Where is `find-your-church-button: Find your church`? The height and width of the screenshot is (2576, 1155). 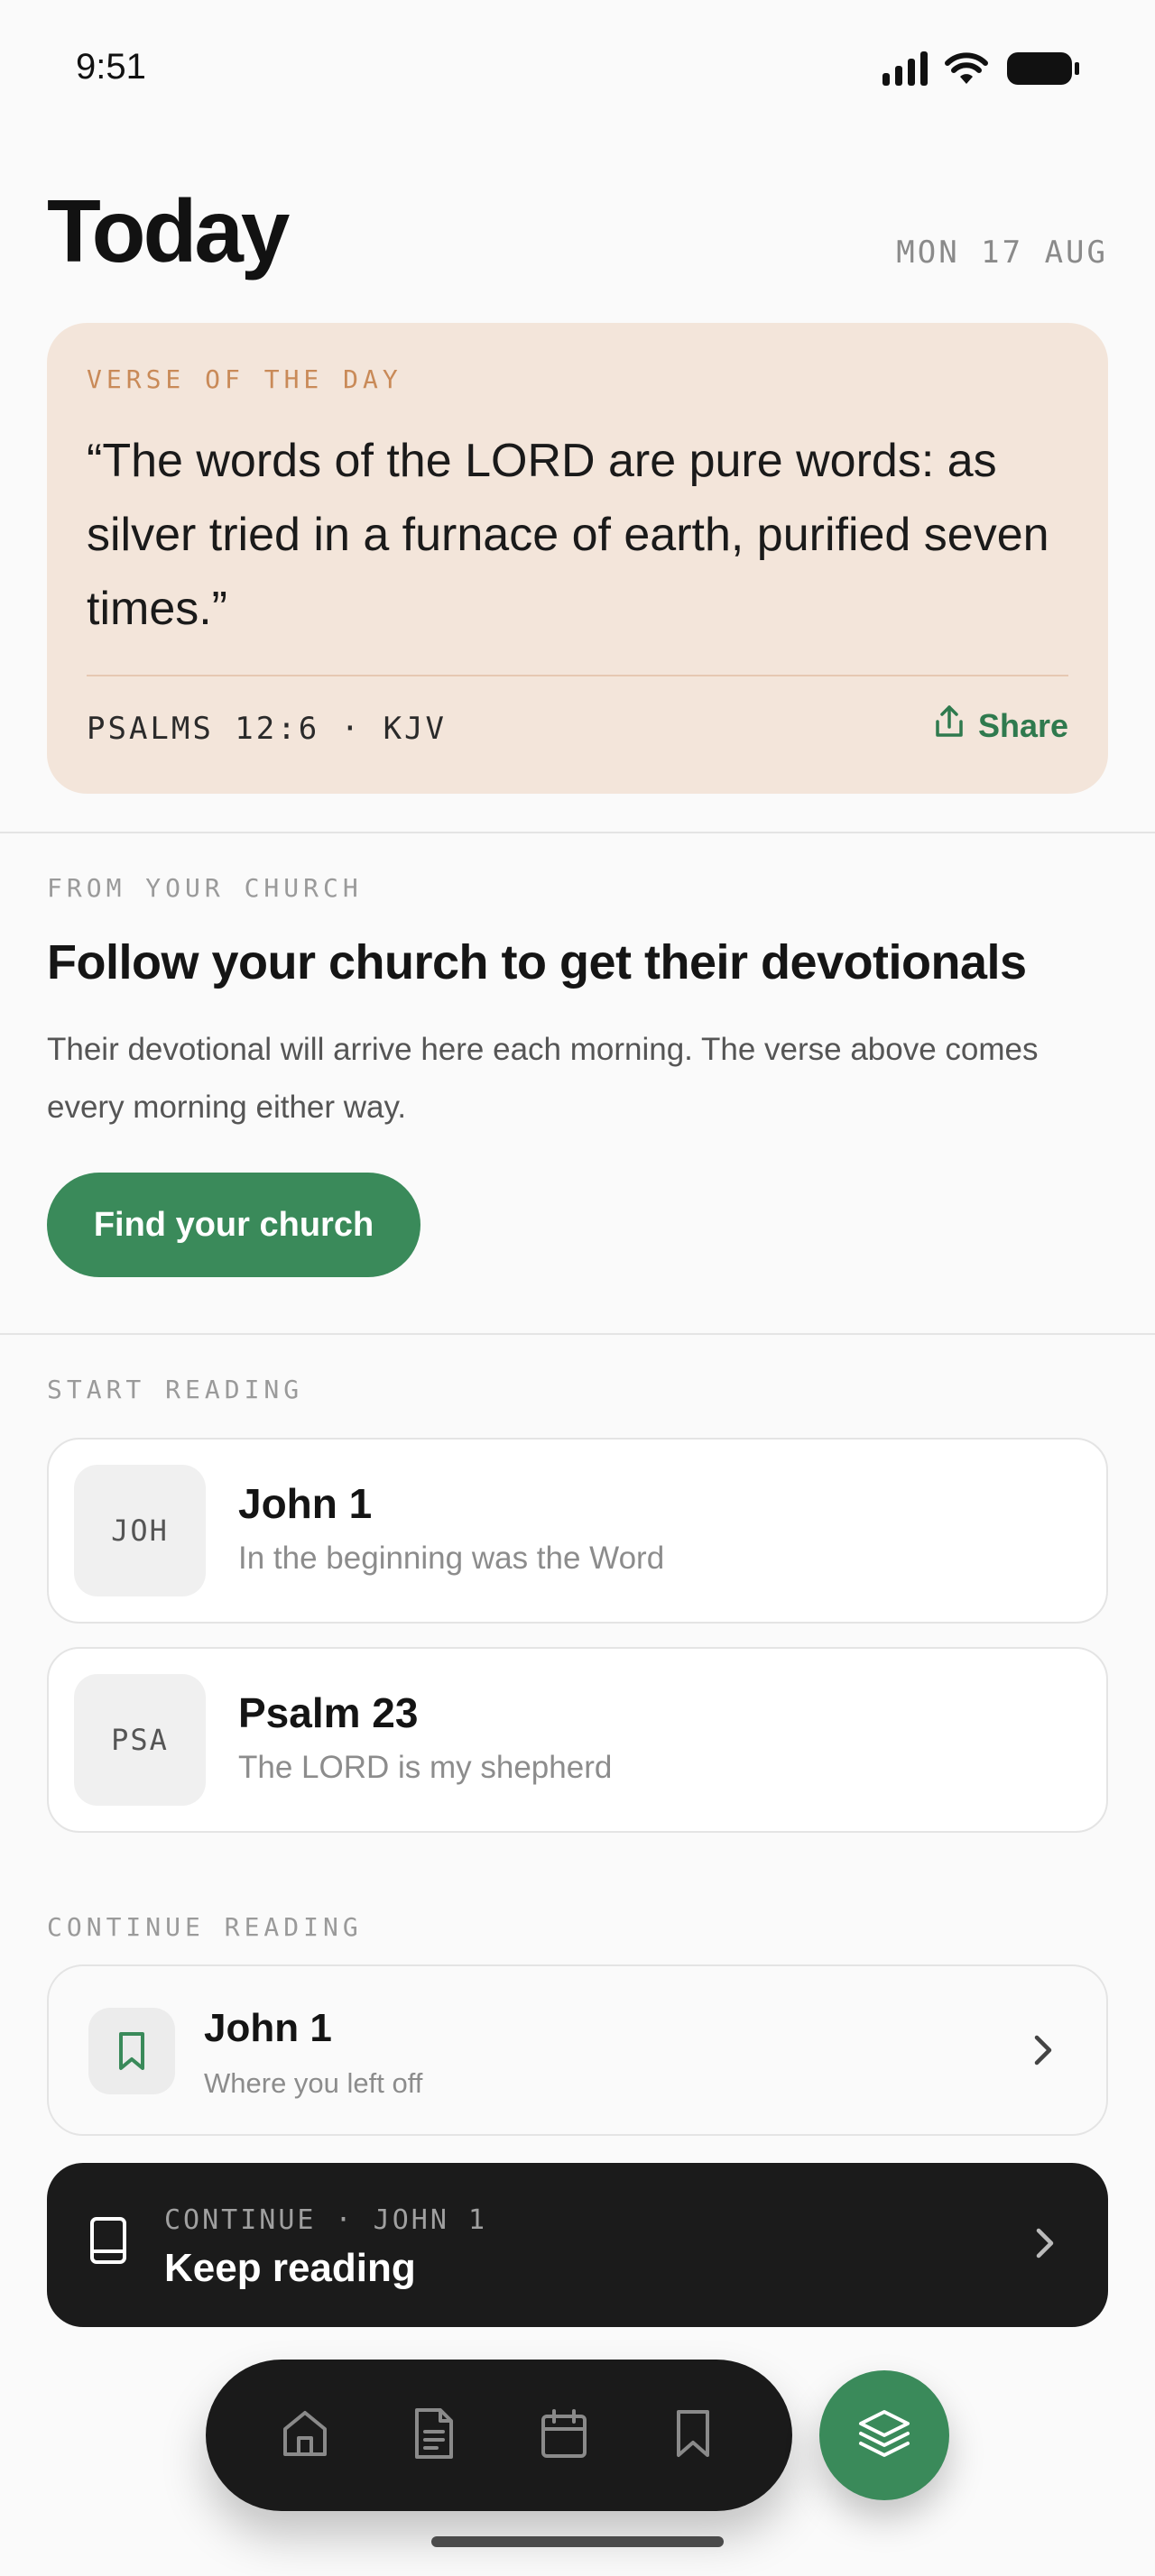 find-your-church-button: Find your church is located at coordinates (233, 1225).